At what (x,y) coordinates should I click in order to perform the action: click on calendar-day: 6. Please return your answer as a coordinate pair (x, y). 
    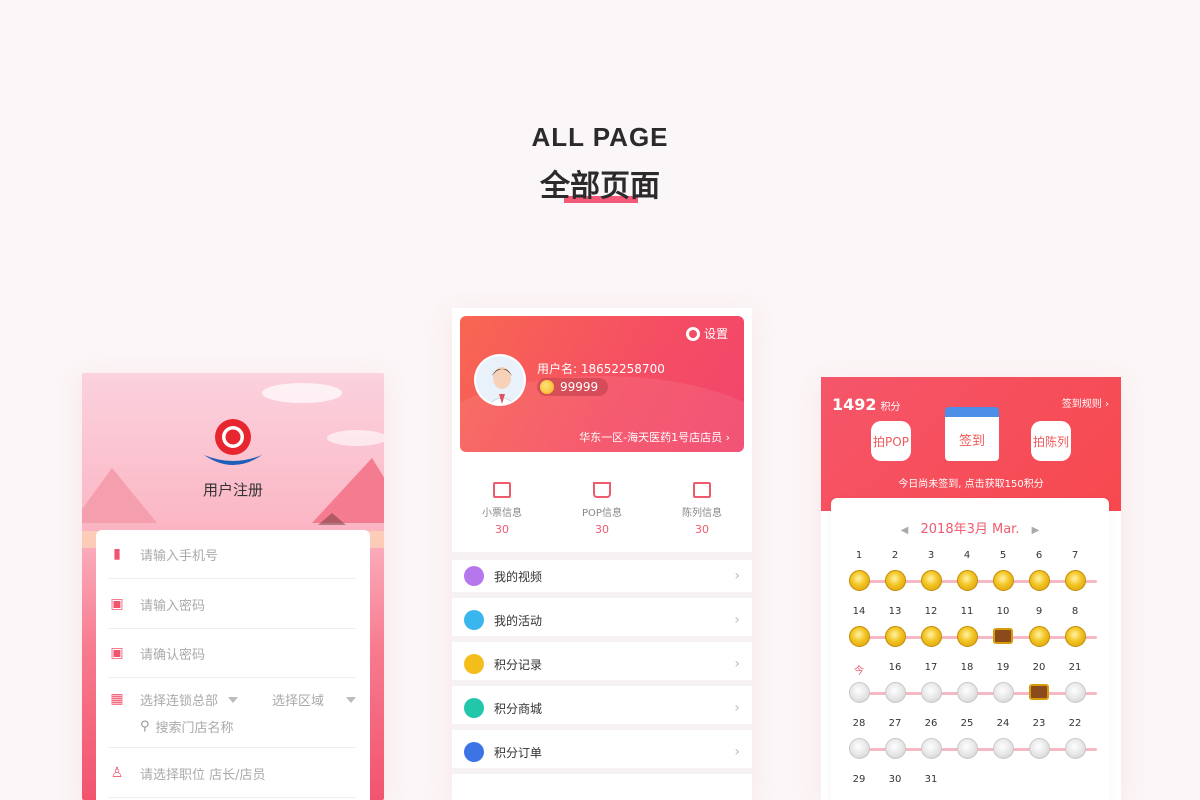
    Looking at the image, I should click on (1039, 555).